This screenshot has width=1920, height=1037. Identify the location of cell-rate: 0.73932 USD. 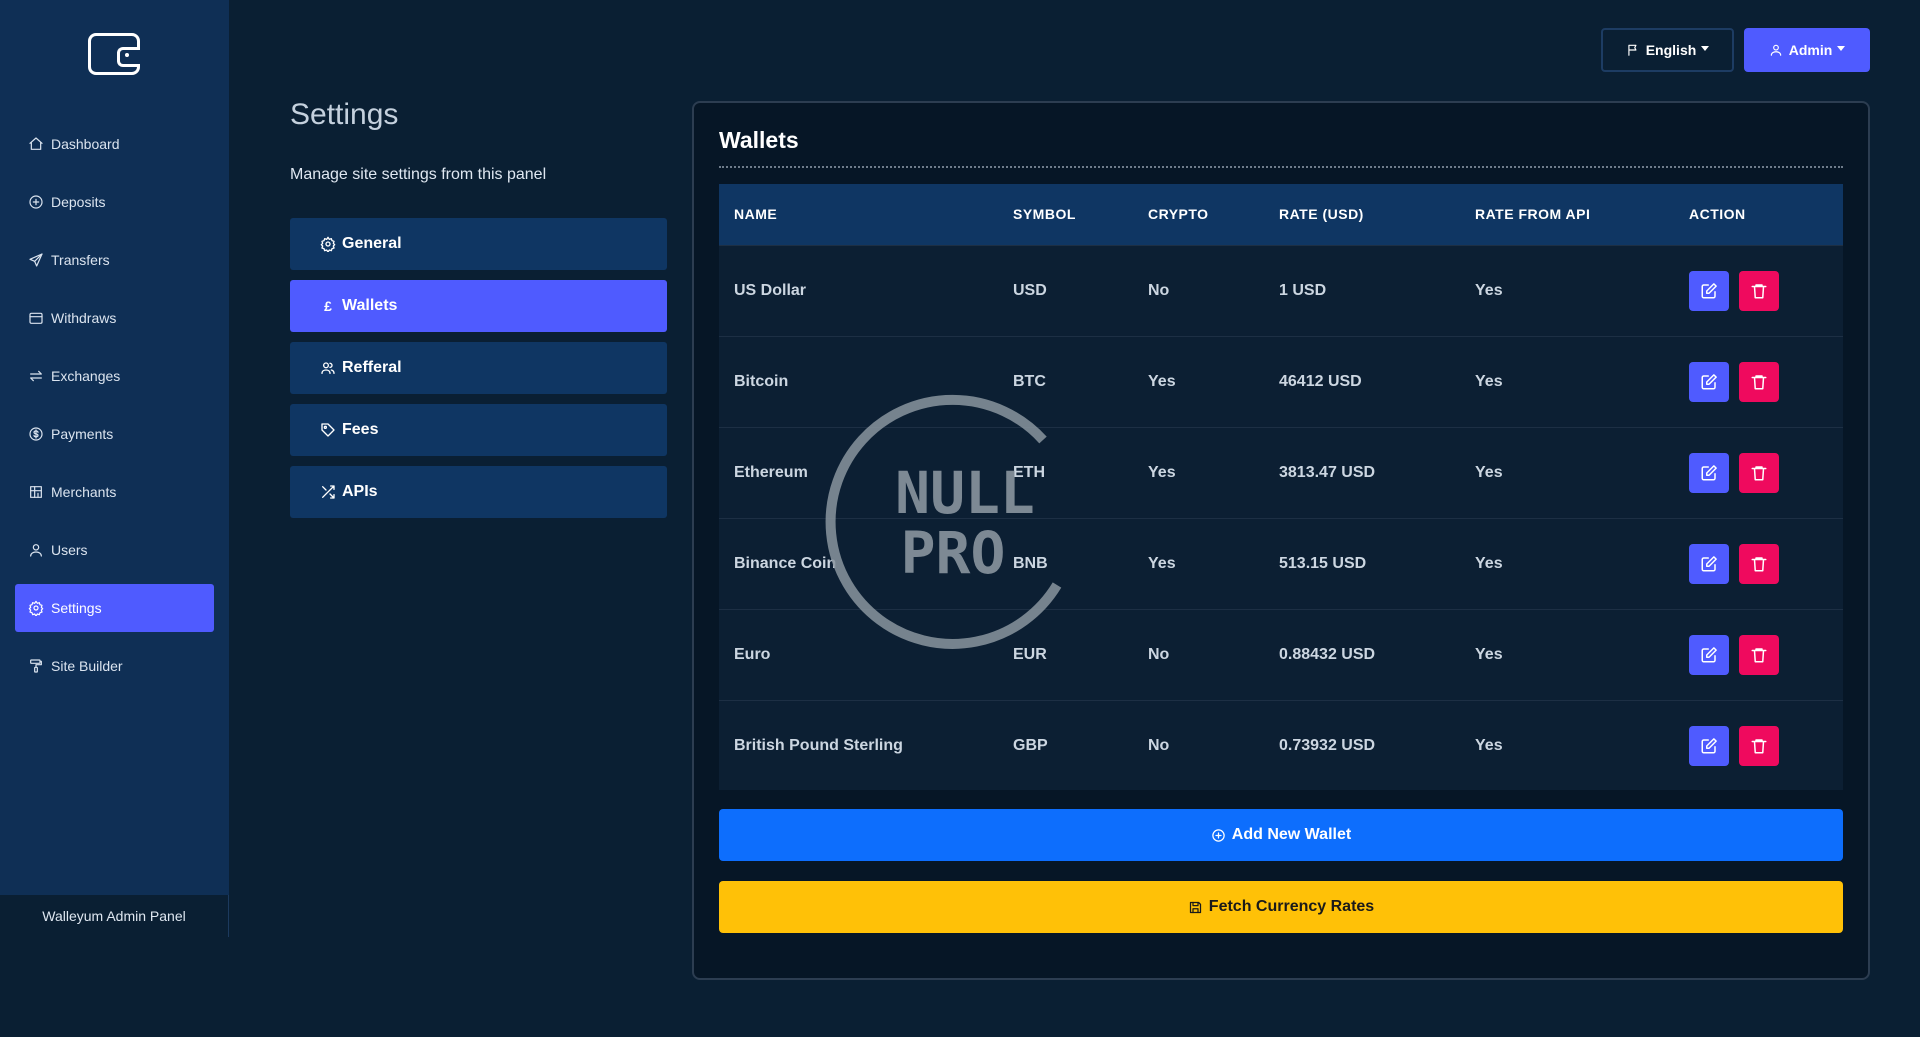
(1327, 745).